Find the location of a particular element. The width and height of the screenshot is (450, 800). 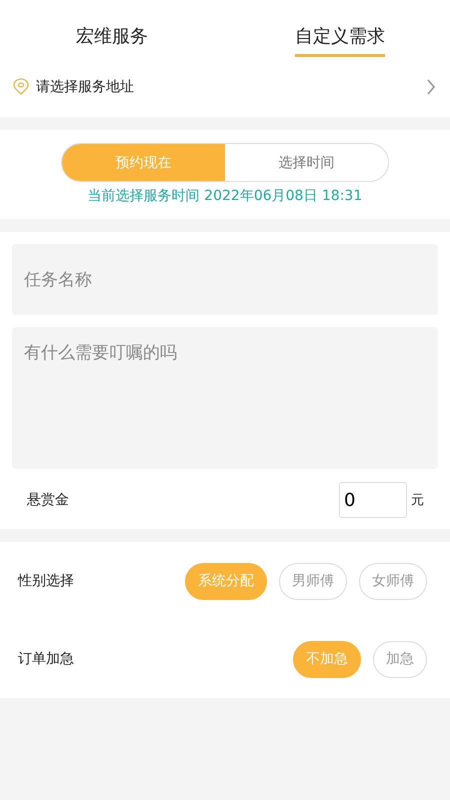

tab: 宏维服务 is located at coordinates (112, 36).